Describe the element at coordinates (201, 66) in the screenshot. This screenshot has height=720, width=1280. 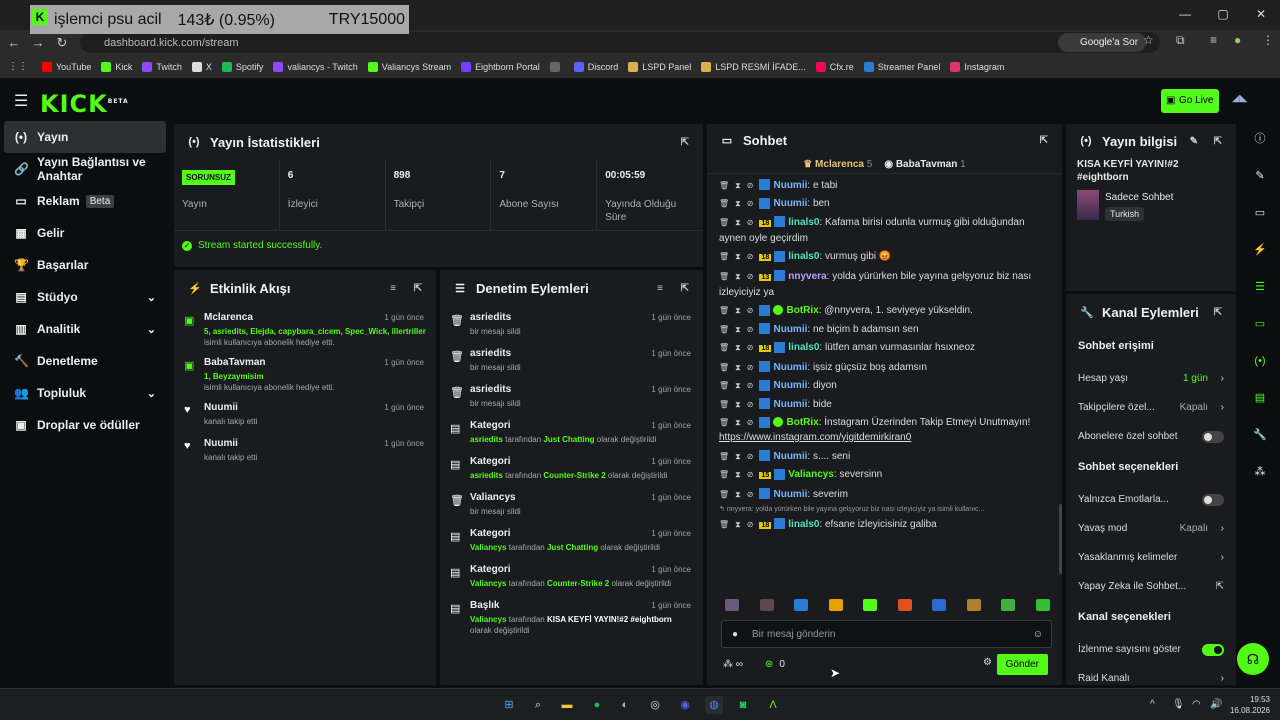
I see `bookmark-item: X` at that location.